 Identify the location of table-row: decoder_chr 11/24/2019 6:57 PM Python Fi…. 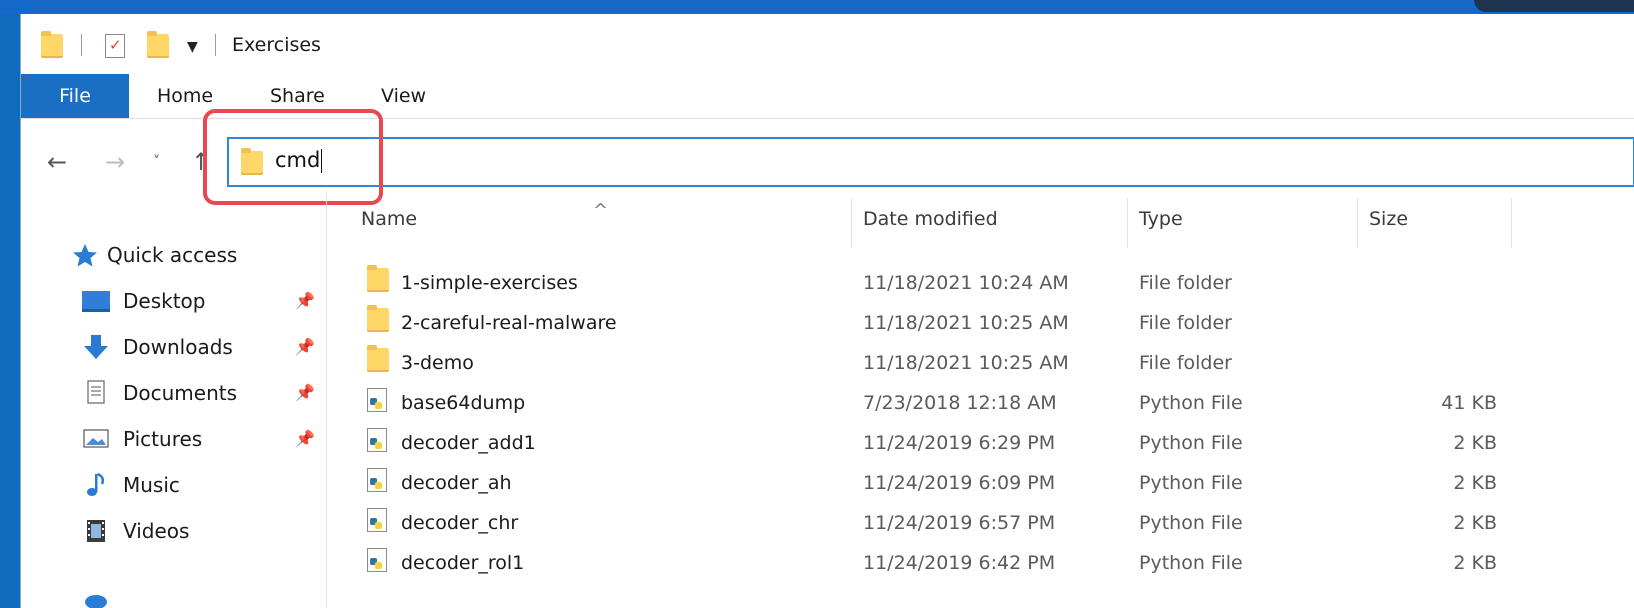
(980, 522).